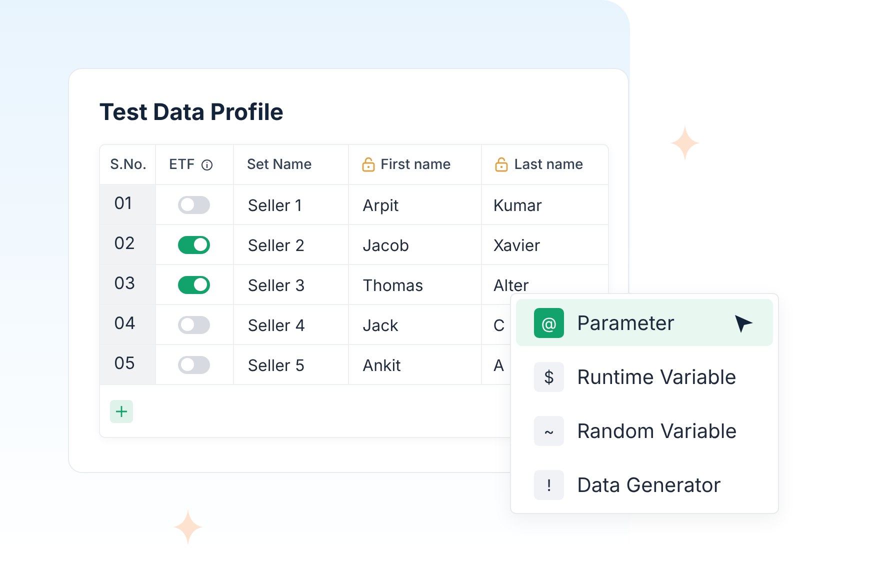 The width and height of the screenshot is (870, 571). Describe the element at coordinates (386, 245) in the screenshot. I see `table-cell-text: Jacob` at that location.